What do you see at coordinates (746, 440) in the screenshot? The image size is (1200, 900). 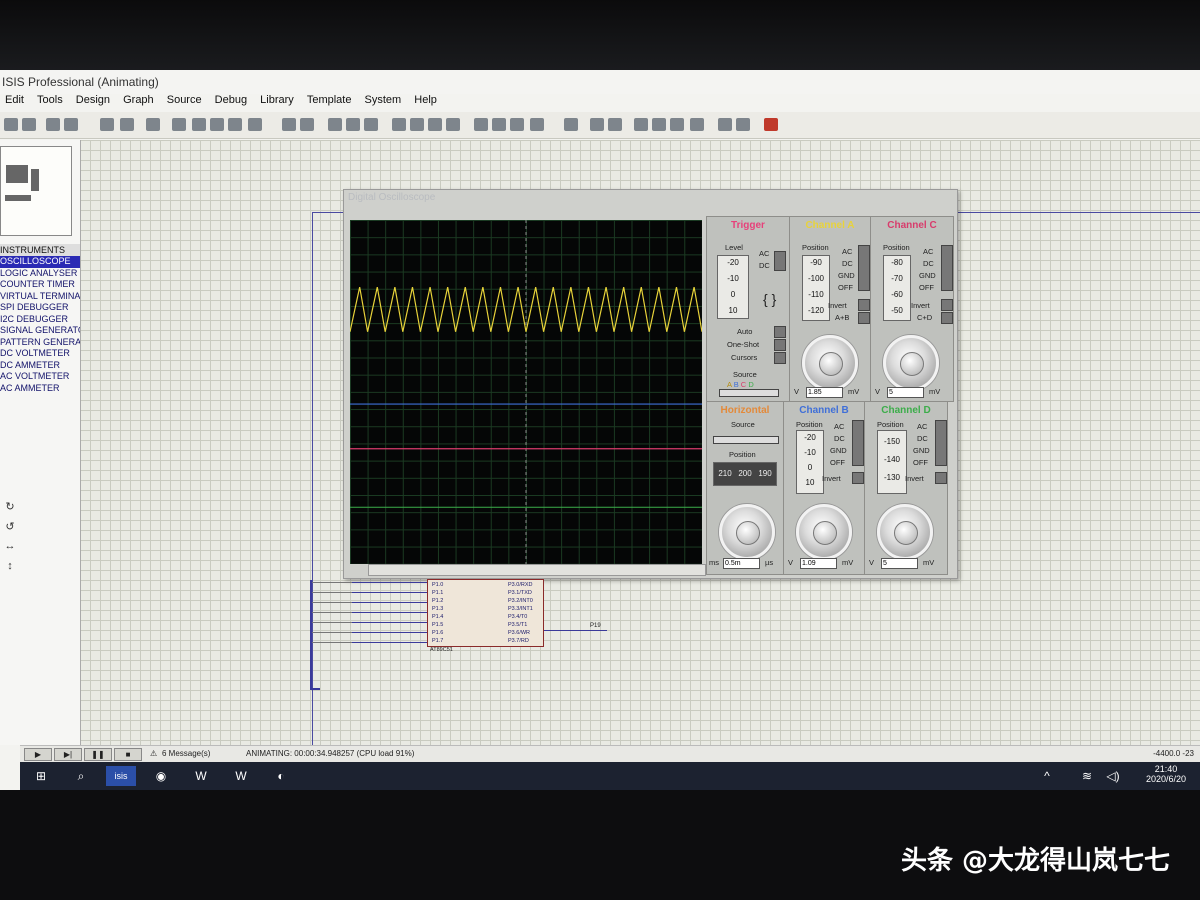 I see `horizontal-source-slider` at bounding box center [746, 440].